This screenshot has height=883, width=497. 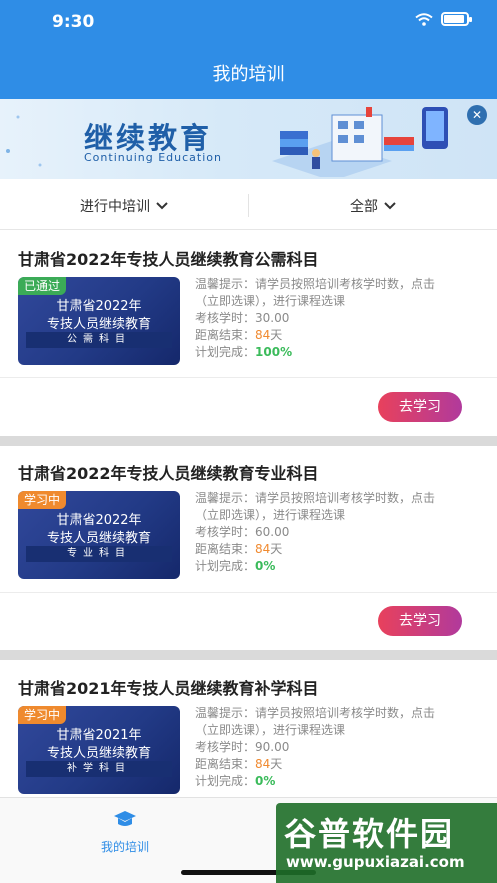 What do you see at coordinates (99, 735) in the screenshot?
I see `thumbnail-line1: 甘肃省2021年` at bounding box center [99, 735].